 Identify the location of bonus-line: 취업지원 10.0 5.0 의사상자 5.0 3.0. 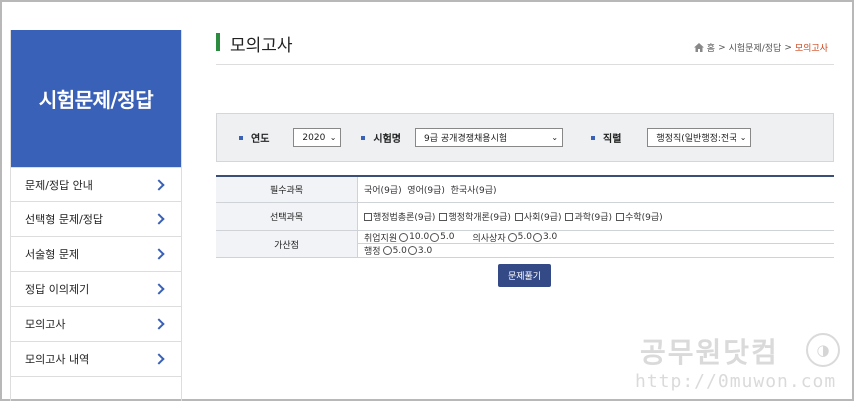
(596, 237).